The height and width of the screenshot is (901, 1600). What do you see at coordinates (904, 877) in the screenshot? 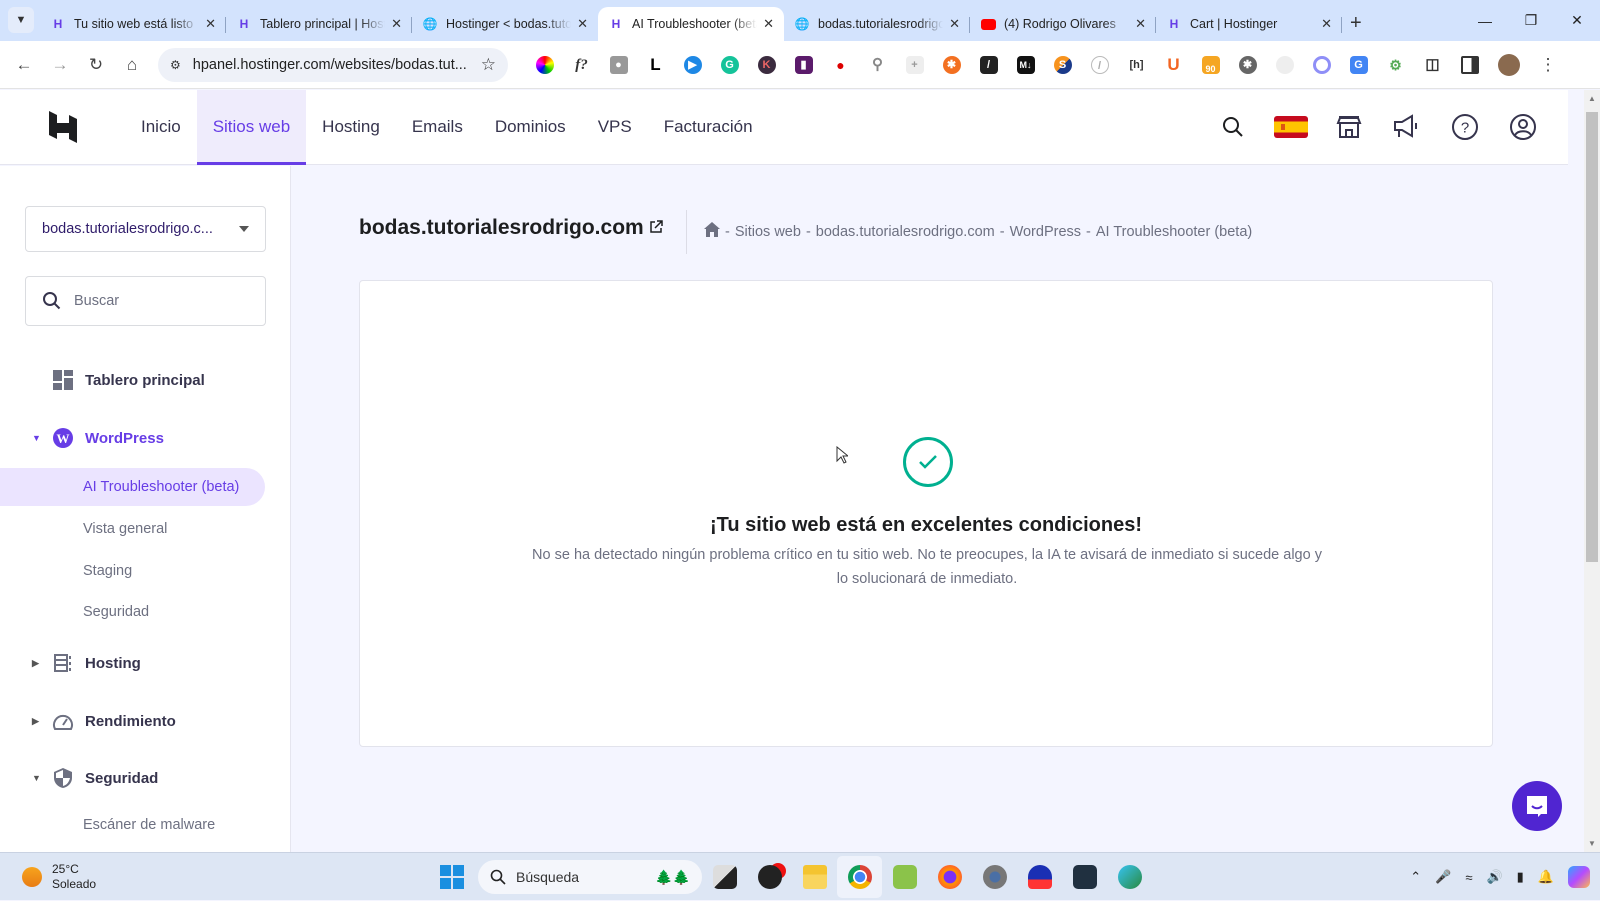
I see `notepad-icon` at bounding box center [904, 877].